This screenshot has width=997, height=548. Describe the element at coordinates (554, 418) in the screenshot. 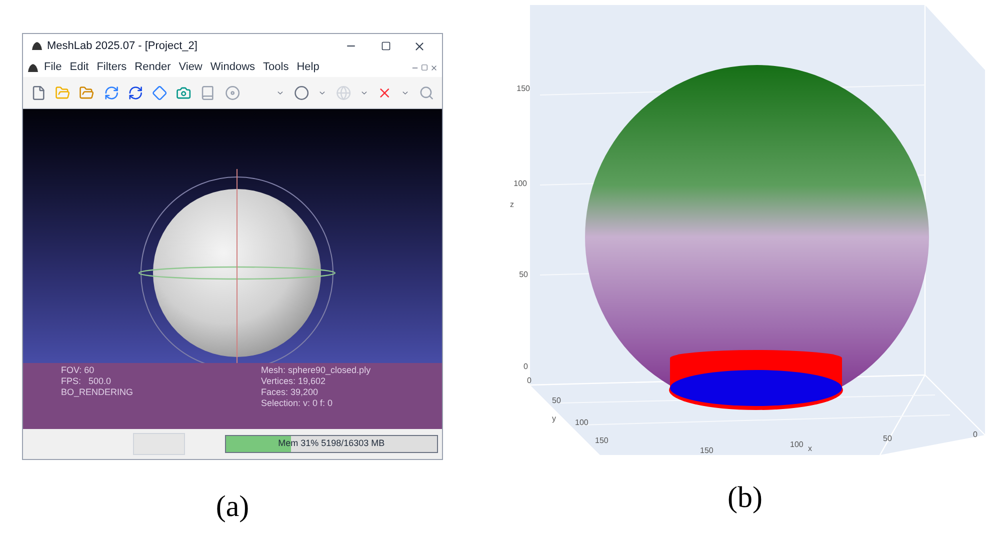

I see `axis-label: y` at that location.